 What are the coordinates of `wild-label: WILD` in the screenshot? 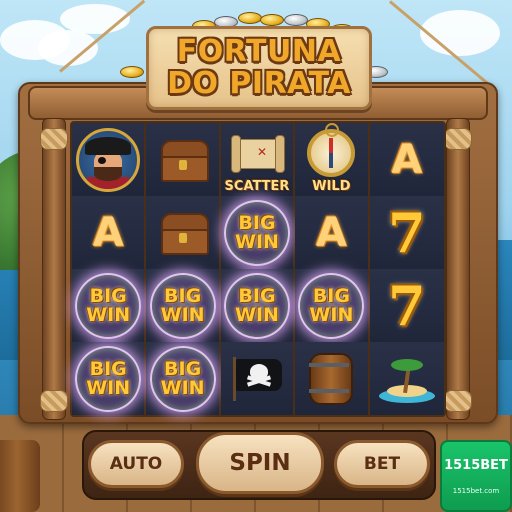 It's located at (331, 186).